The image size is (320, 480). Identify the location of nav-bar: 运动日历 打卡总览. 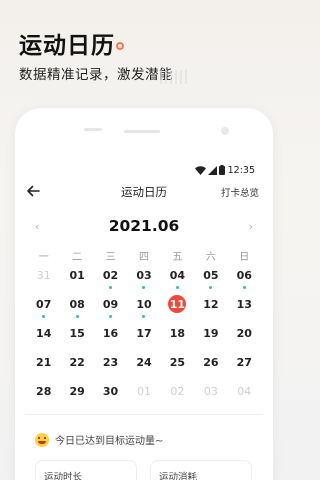
(144, 192).